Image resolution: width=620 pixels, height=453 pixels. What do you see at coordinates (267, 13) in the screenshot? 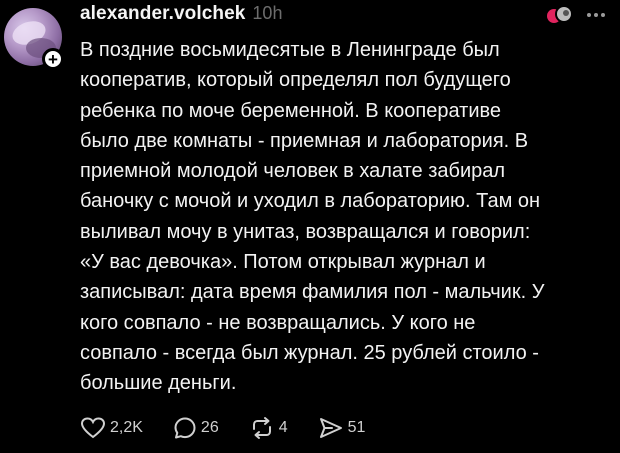
I see `timestamp: 10h` at bounding box center [267, 13].